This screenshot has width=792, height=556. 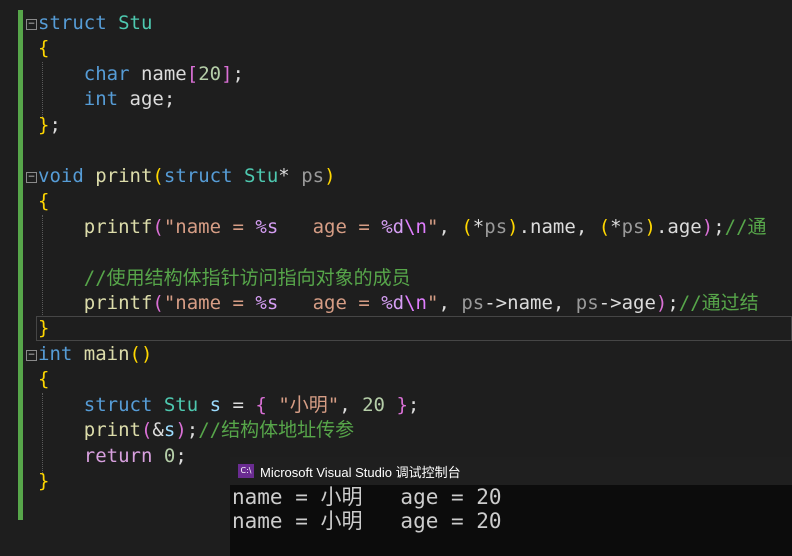 What do you see at coordinates (251, 405) in the screenshot?
I see `code-line: struct Stu s = { "小明", 20 };` at bounding box center [251, 405].